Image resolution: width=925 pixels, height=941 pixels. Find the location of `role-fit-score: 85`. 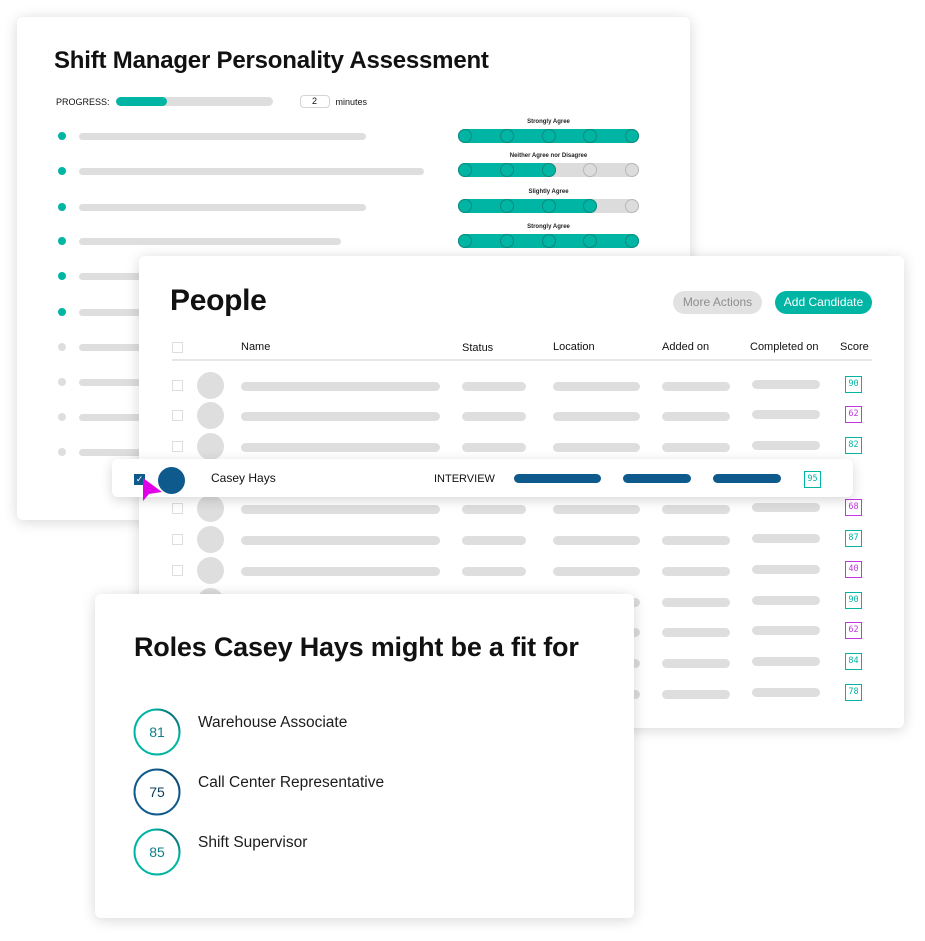

role-fit-score: 85 is located at coordinates (157, 852).